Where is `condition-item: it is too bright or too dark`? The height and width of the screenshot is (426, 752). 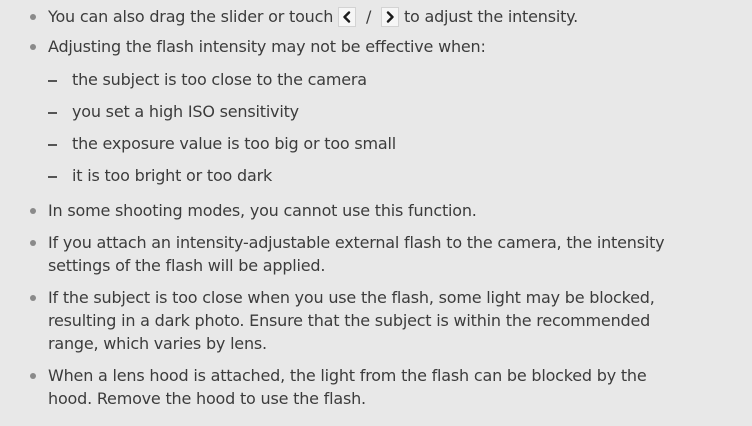 condition-item: it is too bright or too dark is located at coordinates (172, 175).